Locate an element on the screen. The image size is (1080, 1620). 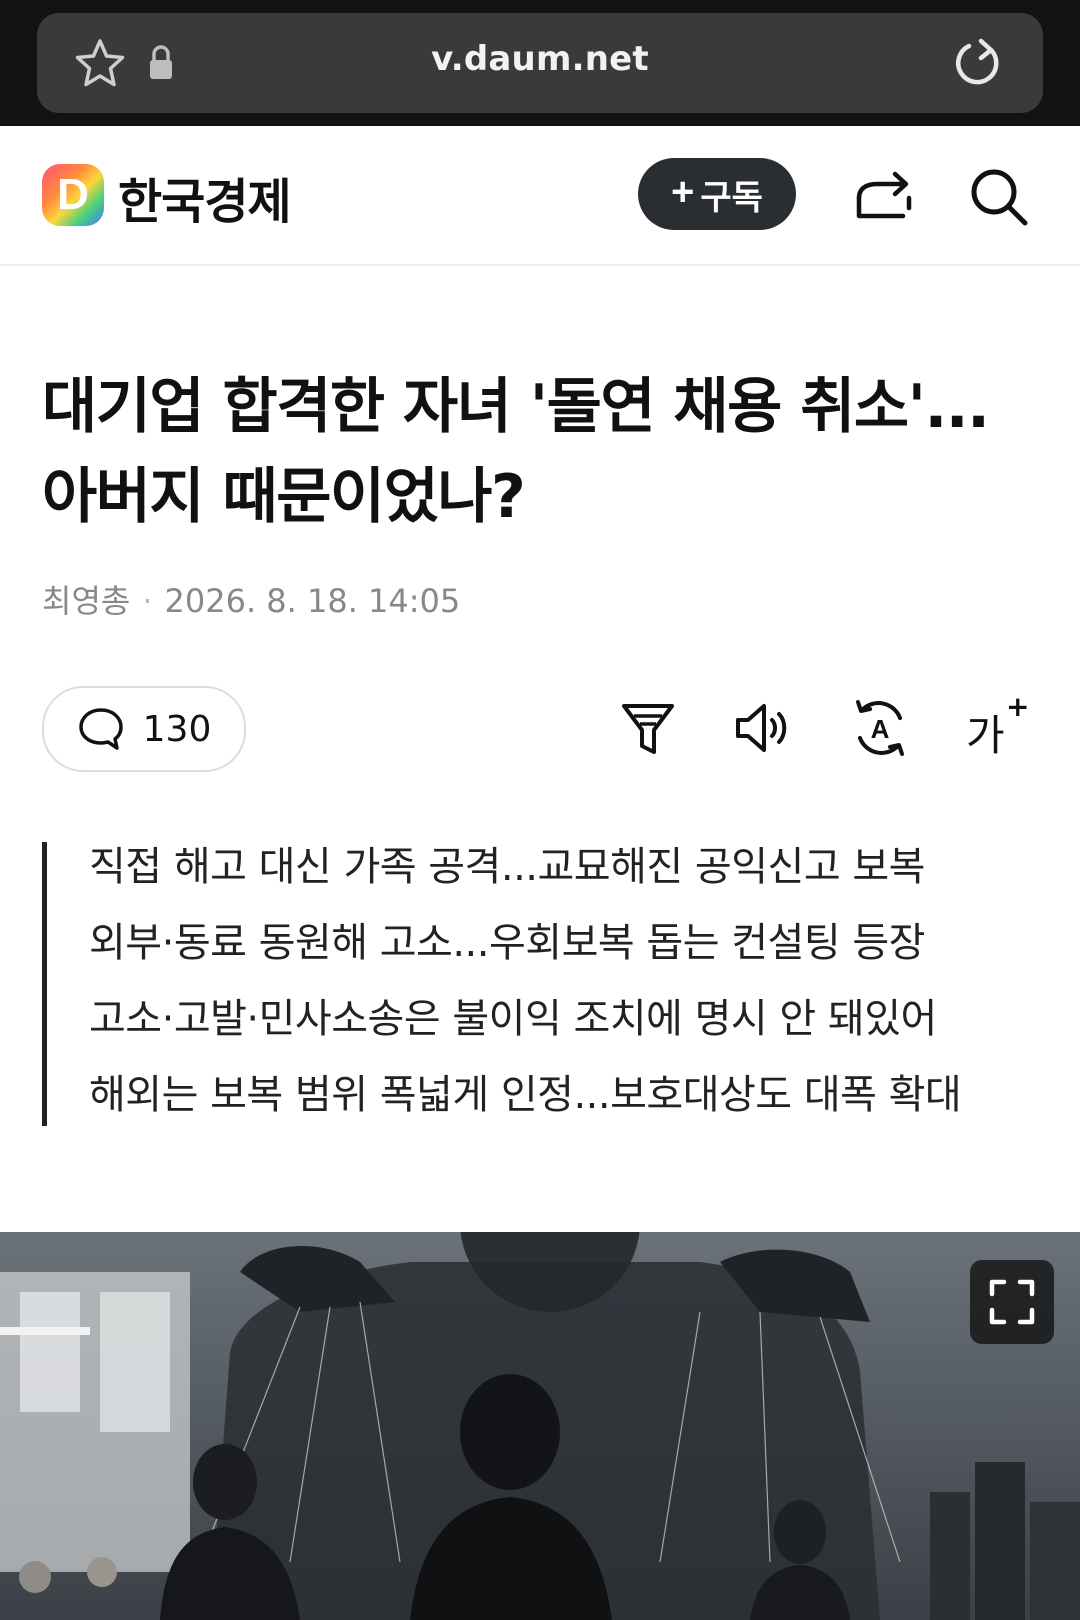
svg-text: A is located at coordinates (880, 729).